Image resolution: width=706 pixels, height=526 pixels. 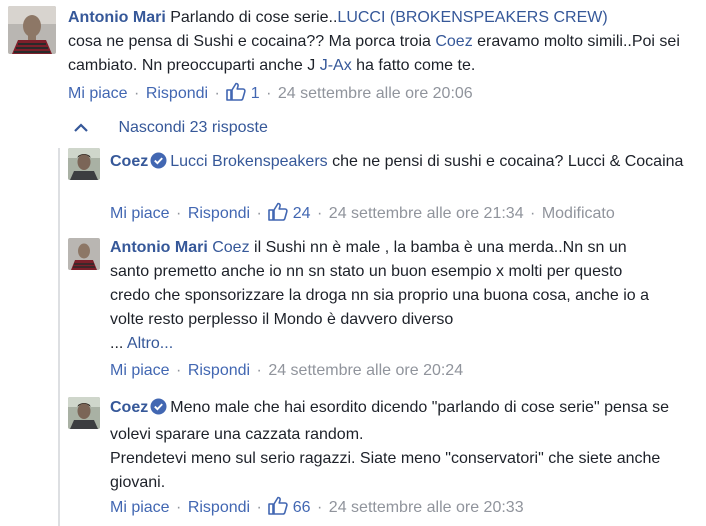 I want to click on replies-thread-line, so click(x=59, y=337).